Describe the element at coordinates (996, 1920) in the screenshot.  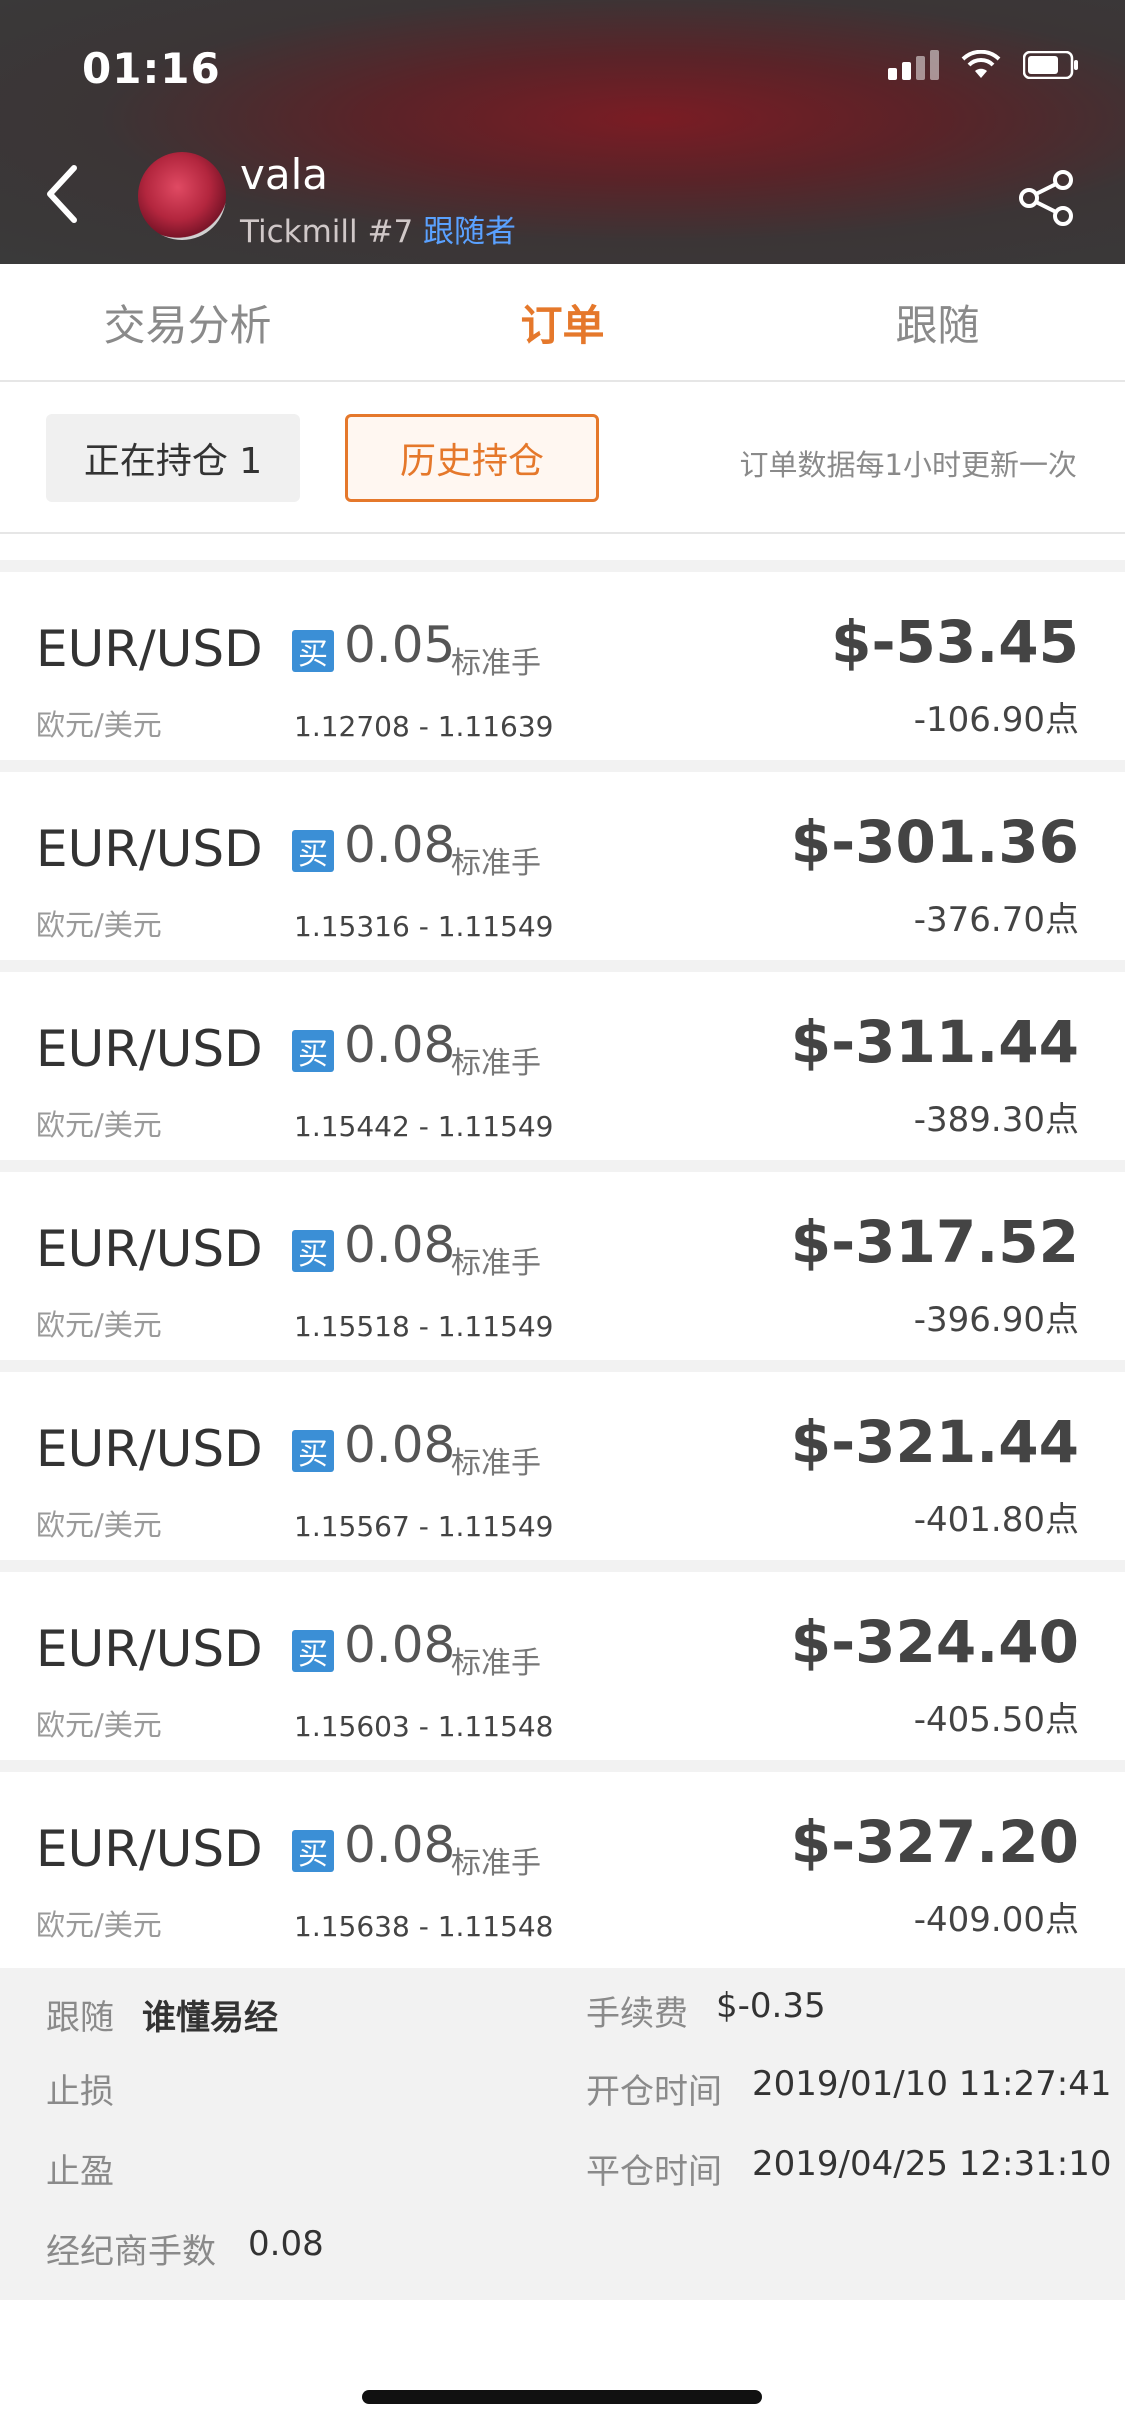
I see `order-points: -409.00点` at that location.